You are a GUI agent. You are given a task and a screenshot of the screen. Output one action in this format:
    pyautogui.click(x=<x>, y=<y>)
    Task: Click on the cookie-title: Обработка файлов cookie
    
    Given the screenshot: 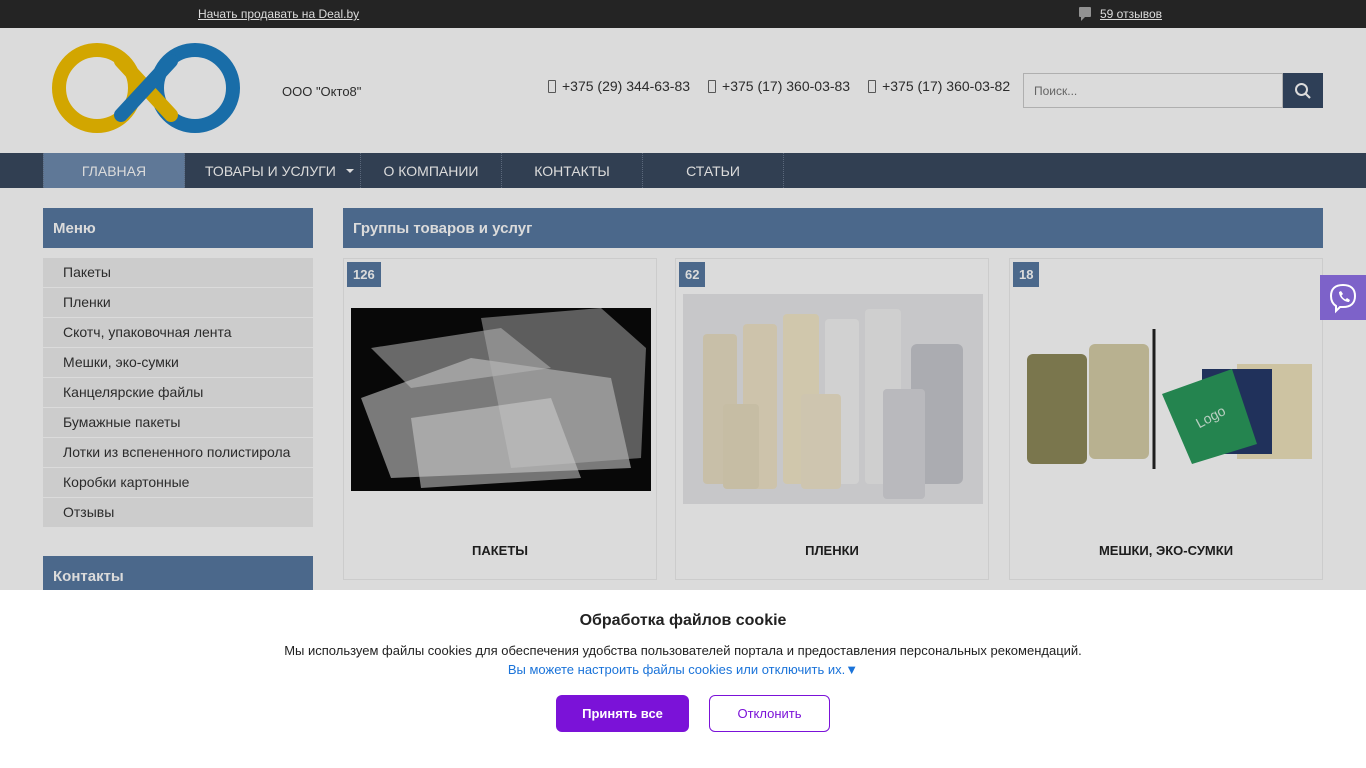 What is the action you would take?
    pyautogui.click(x=683, y=620)
    